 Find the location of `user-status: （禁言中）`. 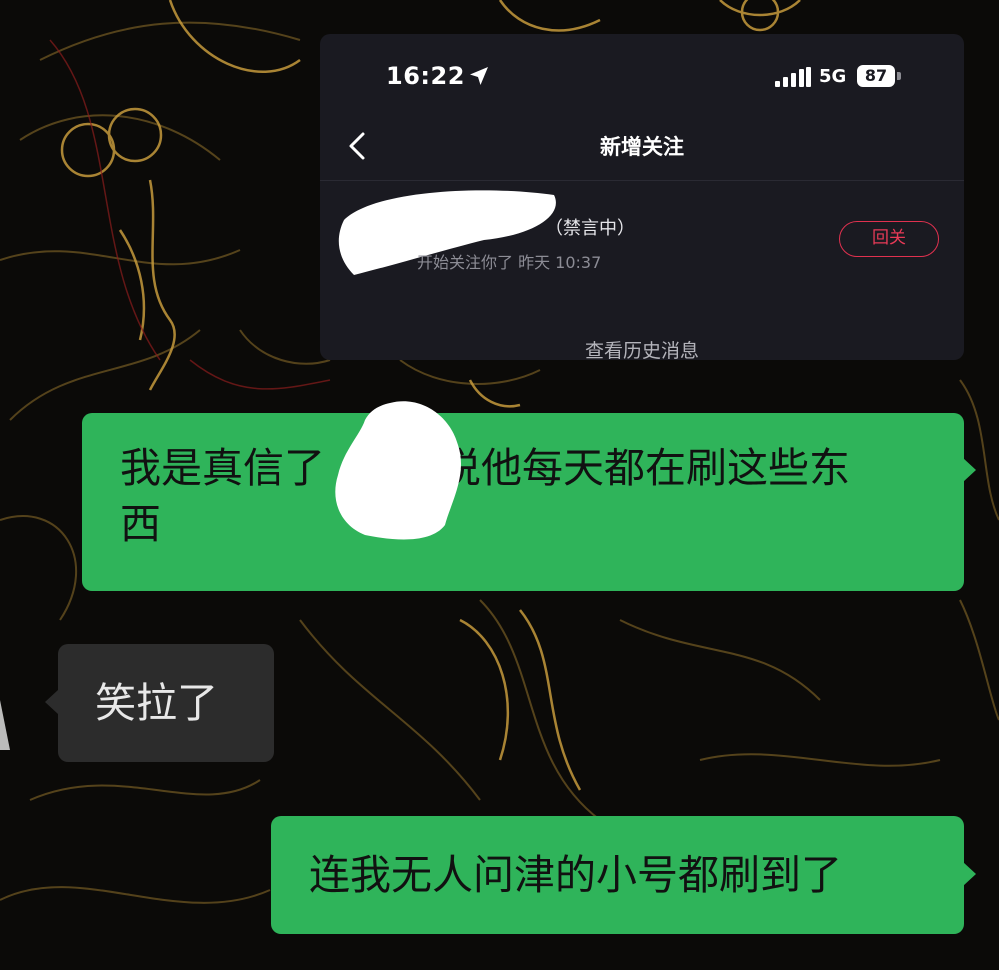

user-status: （禁言中） is located at coordinates (590, 228).